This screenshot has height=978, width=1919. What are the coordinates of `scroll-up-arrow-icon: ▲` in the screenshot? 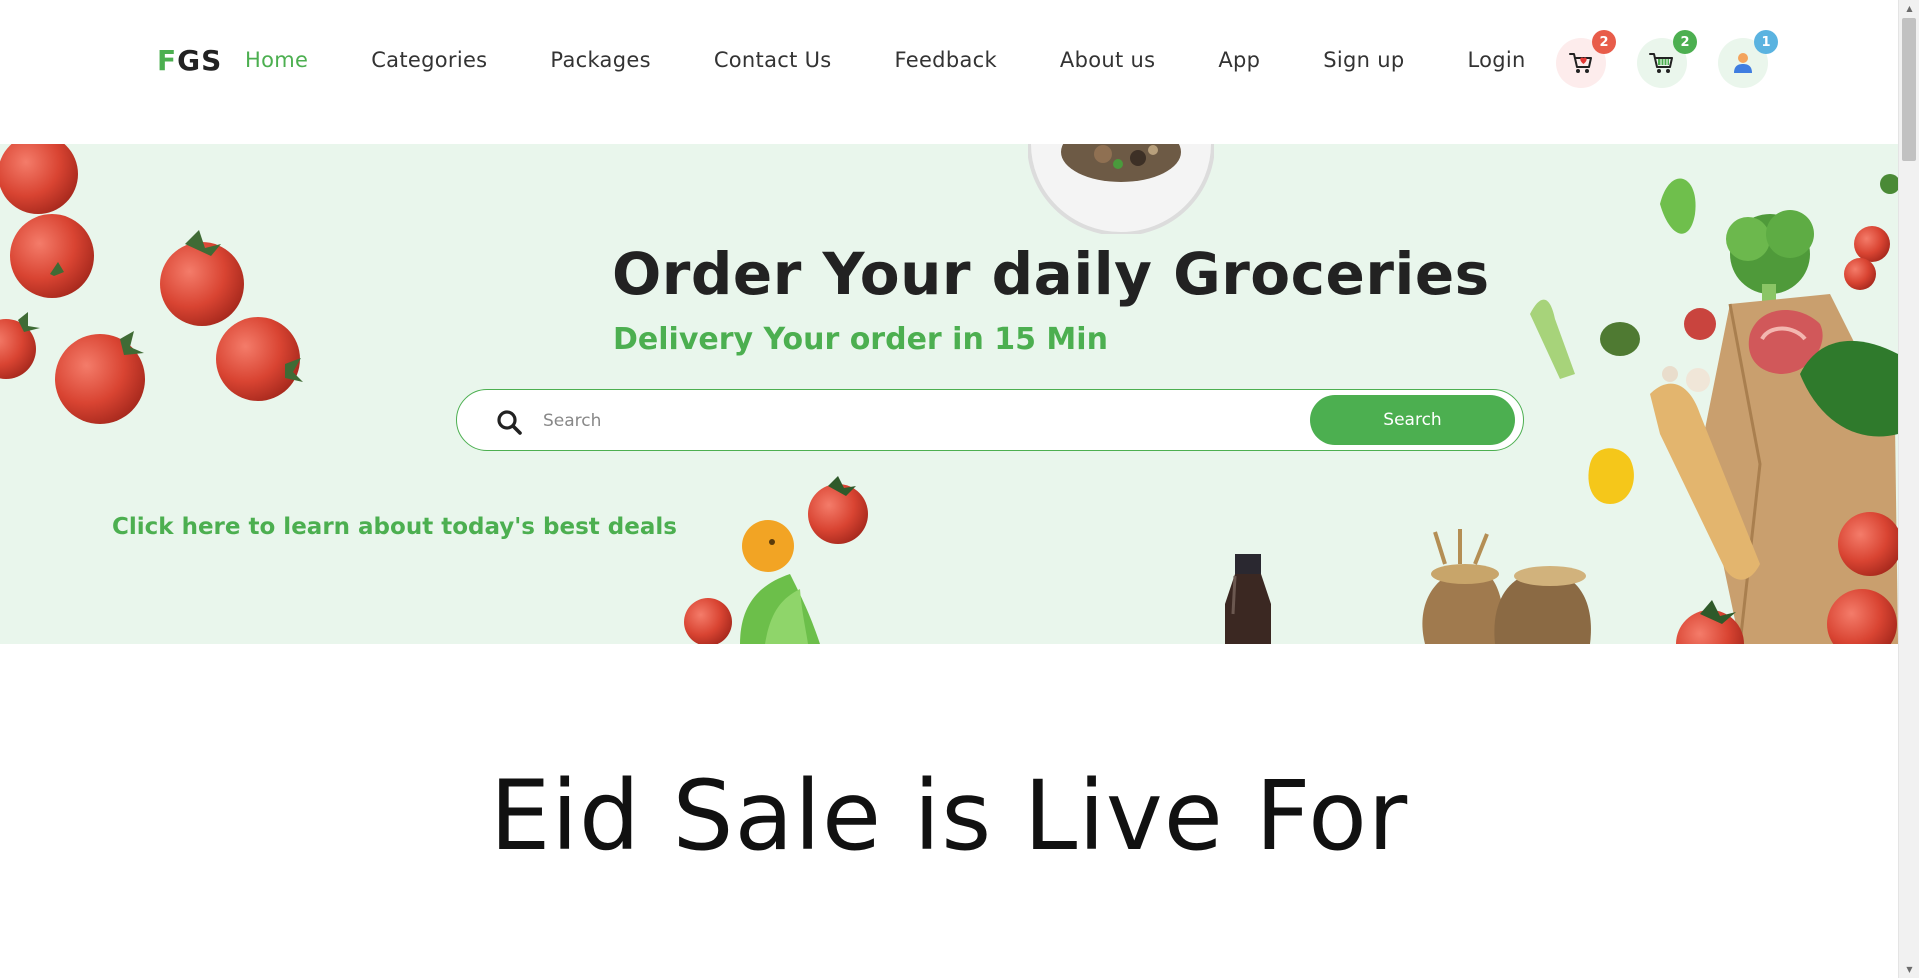 It's located at (1909, 8).